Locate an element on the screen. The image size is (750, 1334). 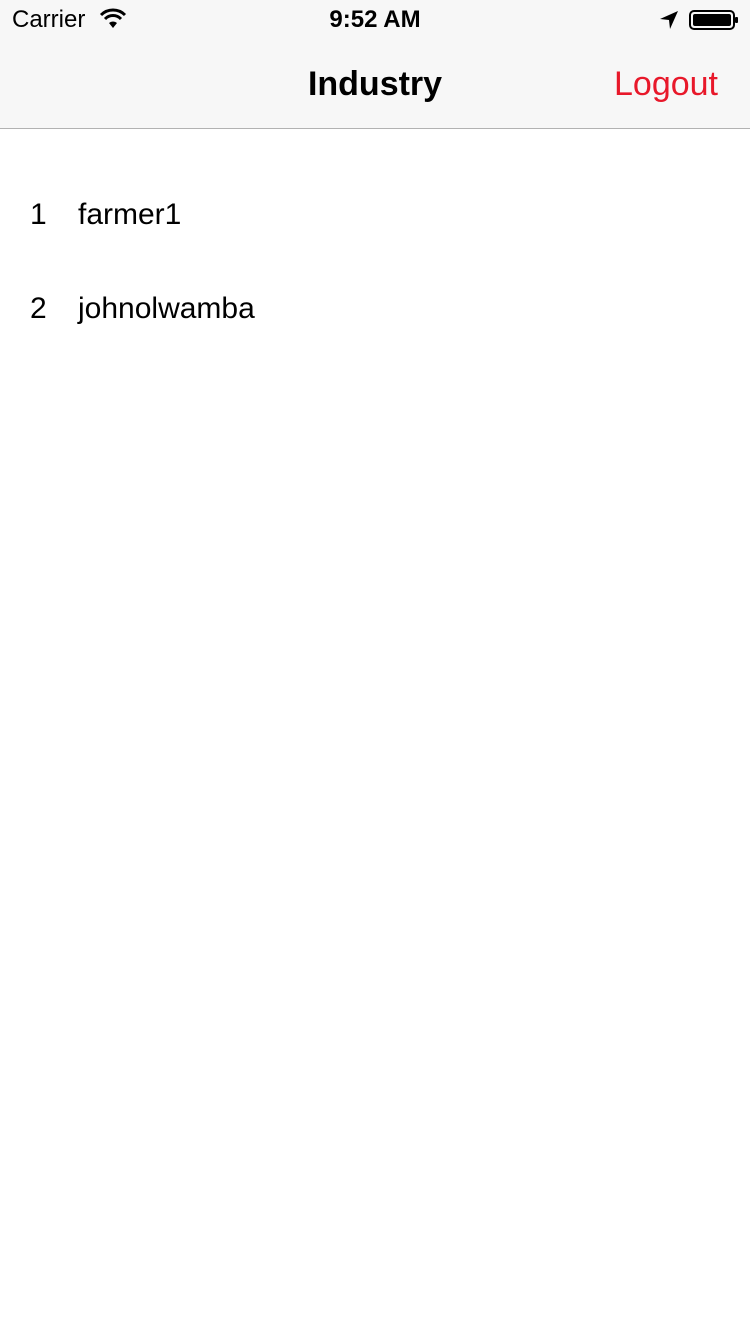
user-list: 1 farmer1 2 johnolwamba is located at coordinates (375, 227).